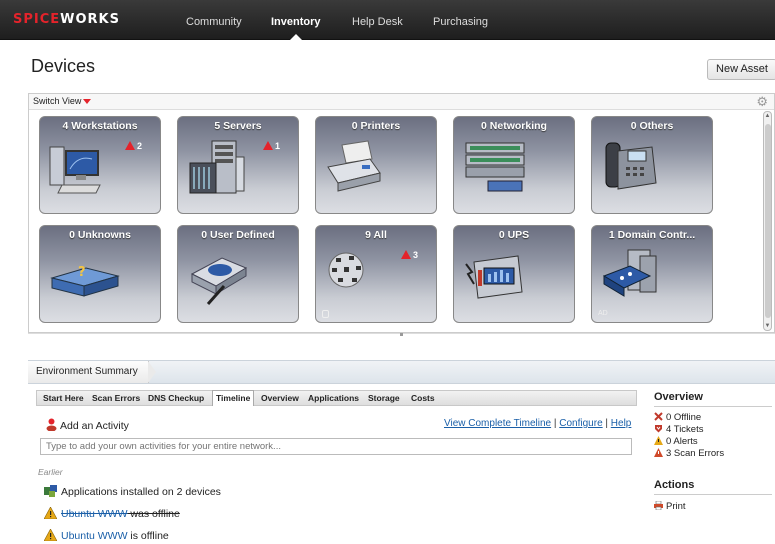  I want to click on alert-badge: 3, so click(409, 255).